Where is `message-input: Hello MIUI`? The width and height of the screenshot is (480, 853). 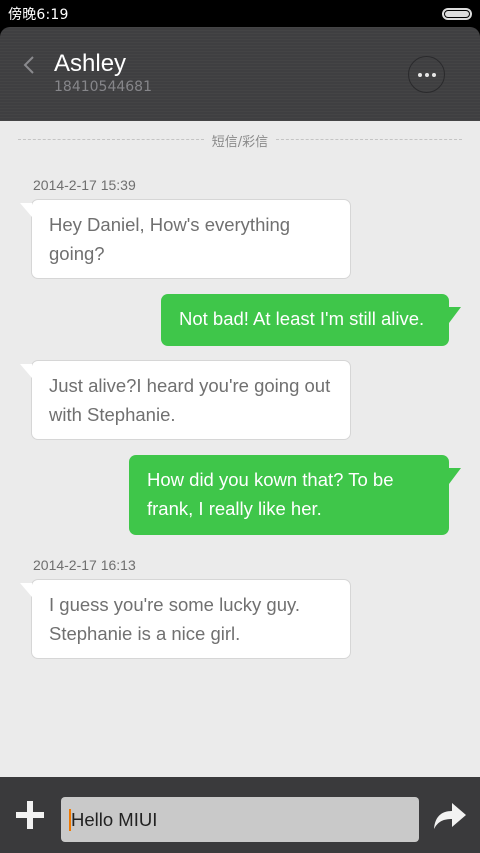 message-input: Hello MIUI is located at coordinates (240, 819).